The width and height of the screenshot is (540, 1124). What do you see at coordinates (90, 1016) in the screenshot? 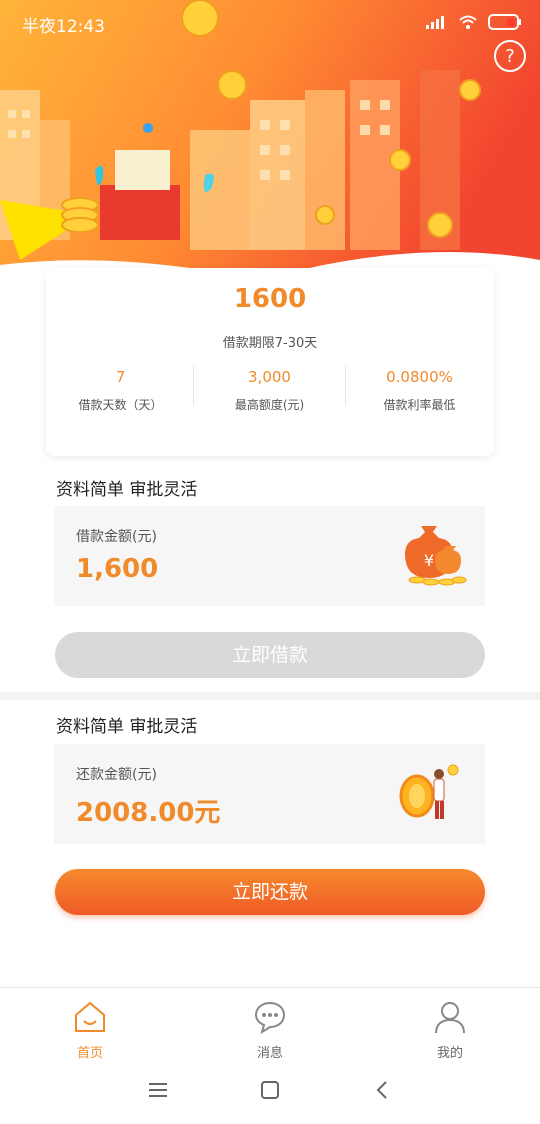
I see `home-icon` at bounding box center [90, 1016].